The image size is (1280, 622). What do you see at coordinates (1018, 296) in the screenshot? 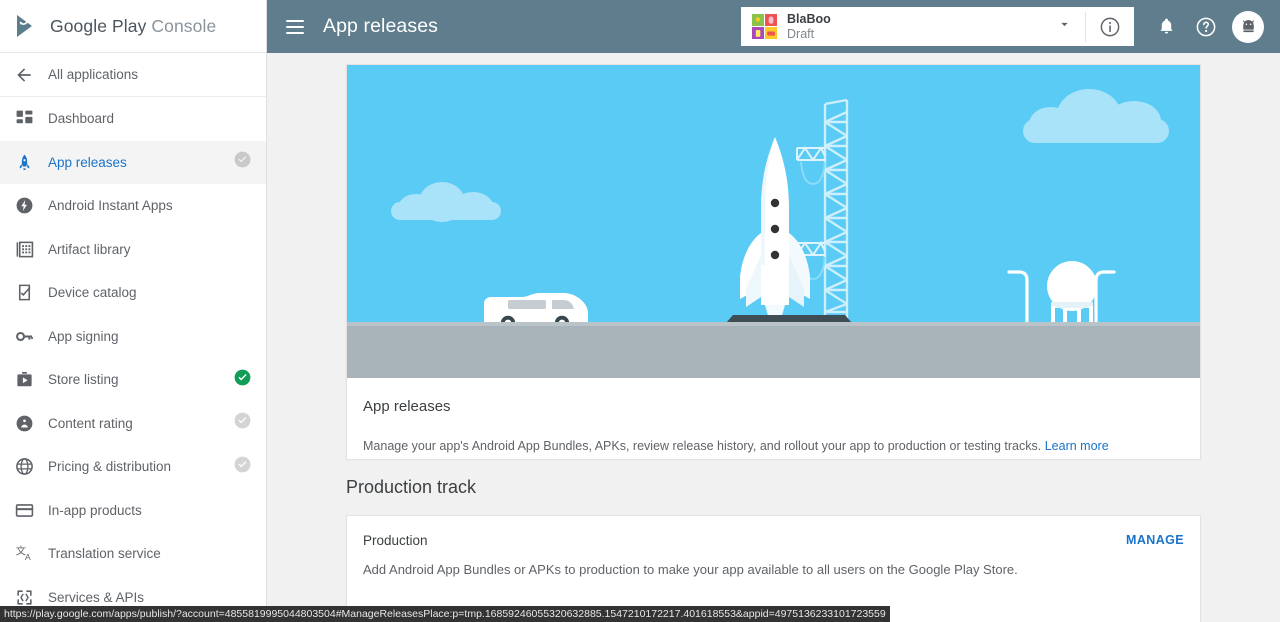
I see `street-lamp-left` at bounding box center [1018, 296].